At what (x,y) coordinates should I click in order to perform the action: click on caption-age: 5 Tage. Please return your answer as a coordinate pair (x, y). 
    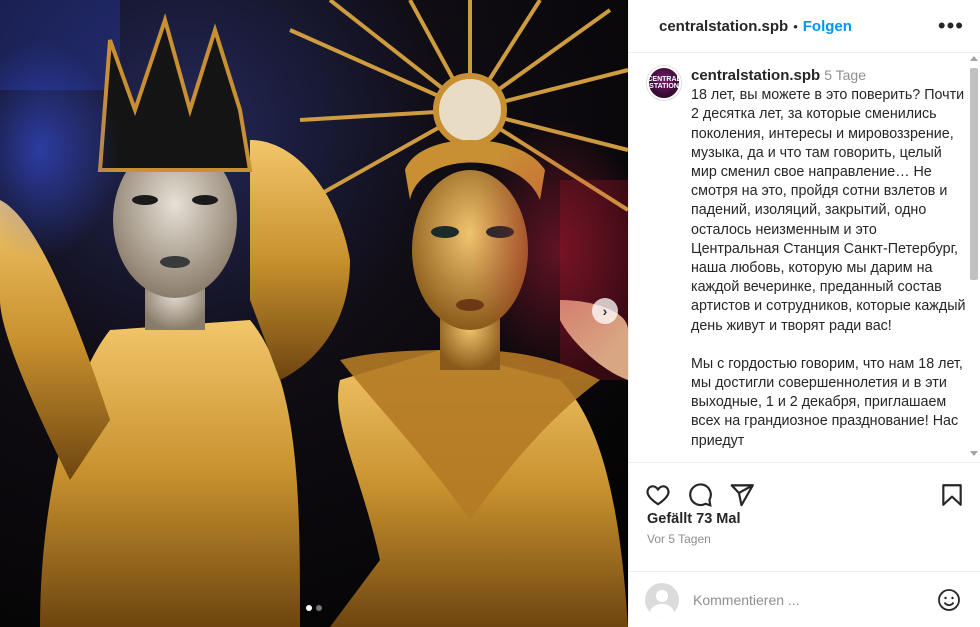
    Looking at the image, I should click on (845, 75).